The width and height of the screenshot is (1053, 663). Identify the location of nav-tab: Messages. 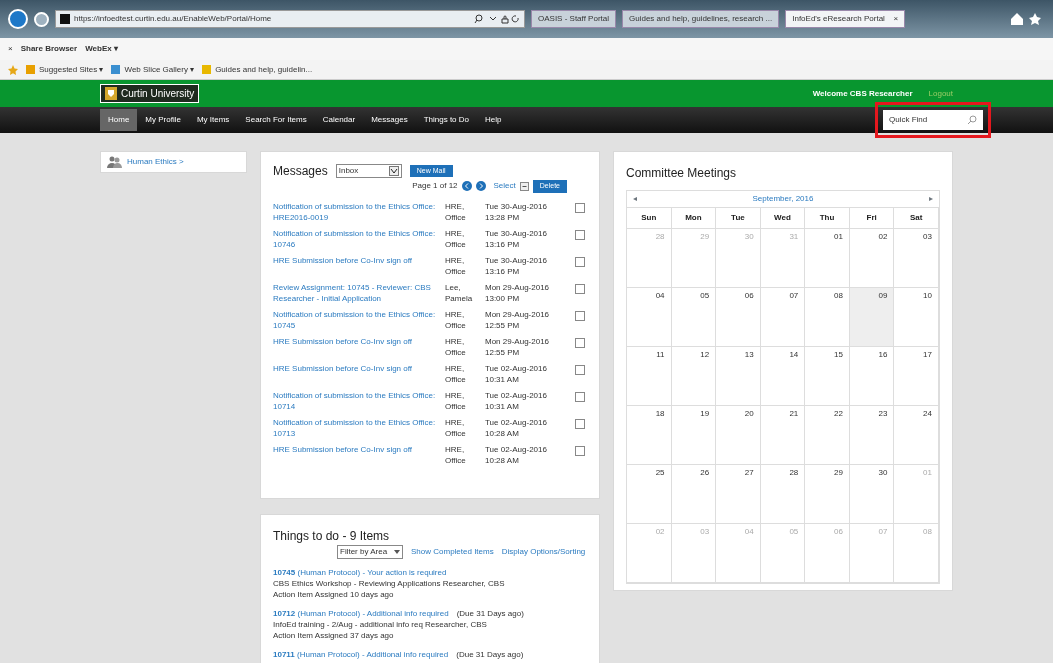
(389, 120).